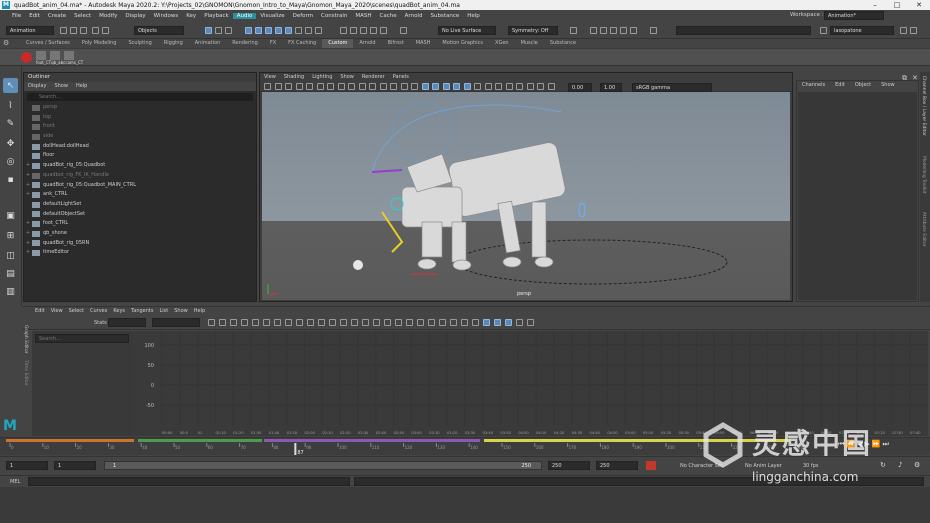 The height and width of the screenshot is (523, 930). What do you see at coordinates (28, 195) in the screenshot?
I see `expand-icon: +` at bounding box center [28, 195].